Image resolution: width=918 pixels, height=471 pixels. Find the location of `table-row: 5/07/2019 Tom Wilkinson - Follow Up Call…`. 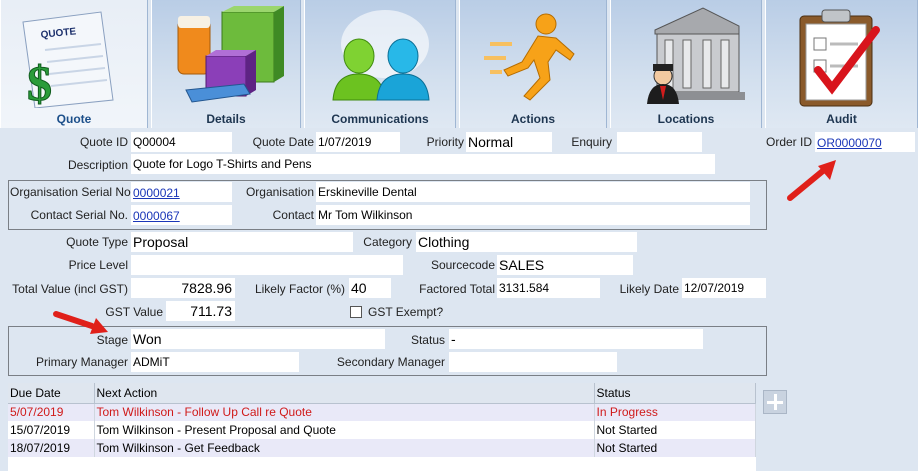

table-row: 5/07/2019 Tom Wilkinson - Follow Up Call… is located at coordinates (382, 412).